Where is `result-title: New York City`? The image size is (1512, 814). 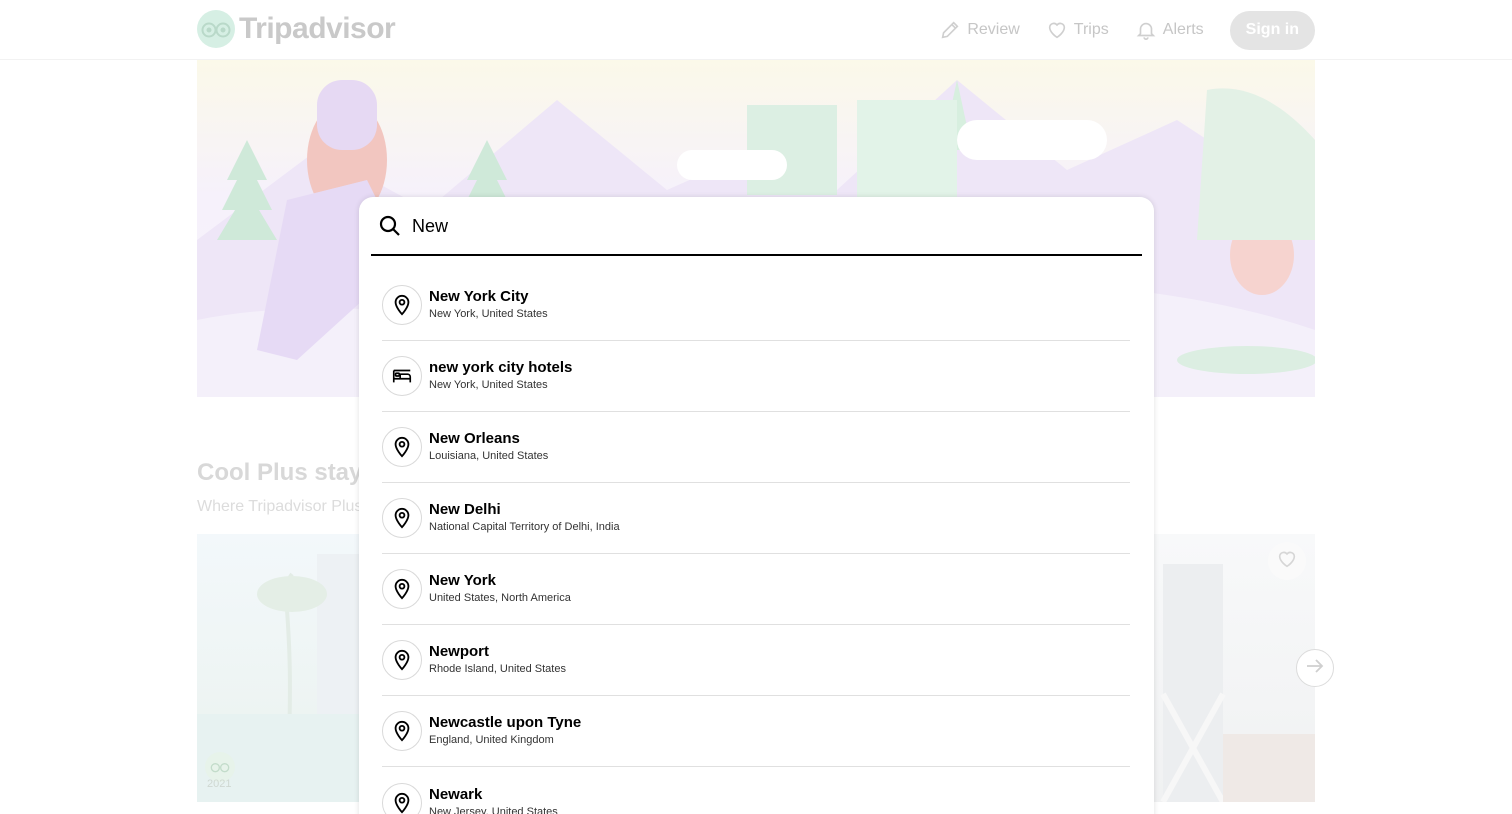
result-title: New York City is located at coordinates (479, 296).